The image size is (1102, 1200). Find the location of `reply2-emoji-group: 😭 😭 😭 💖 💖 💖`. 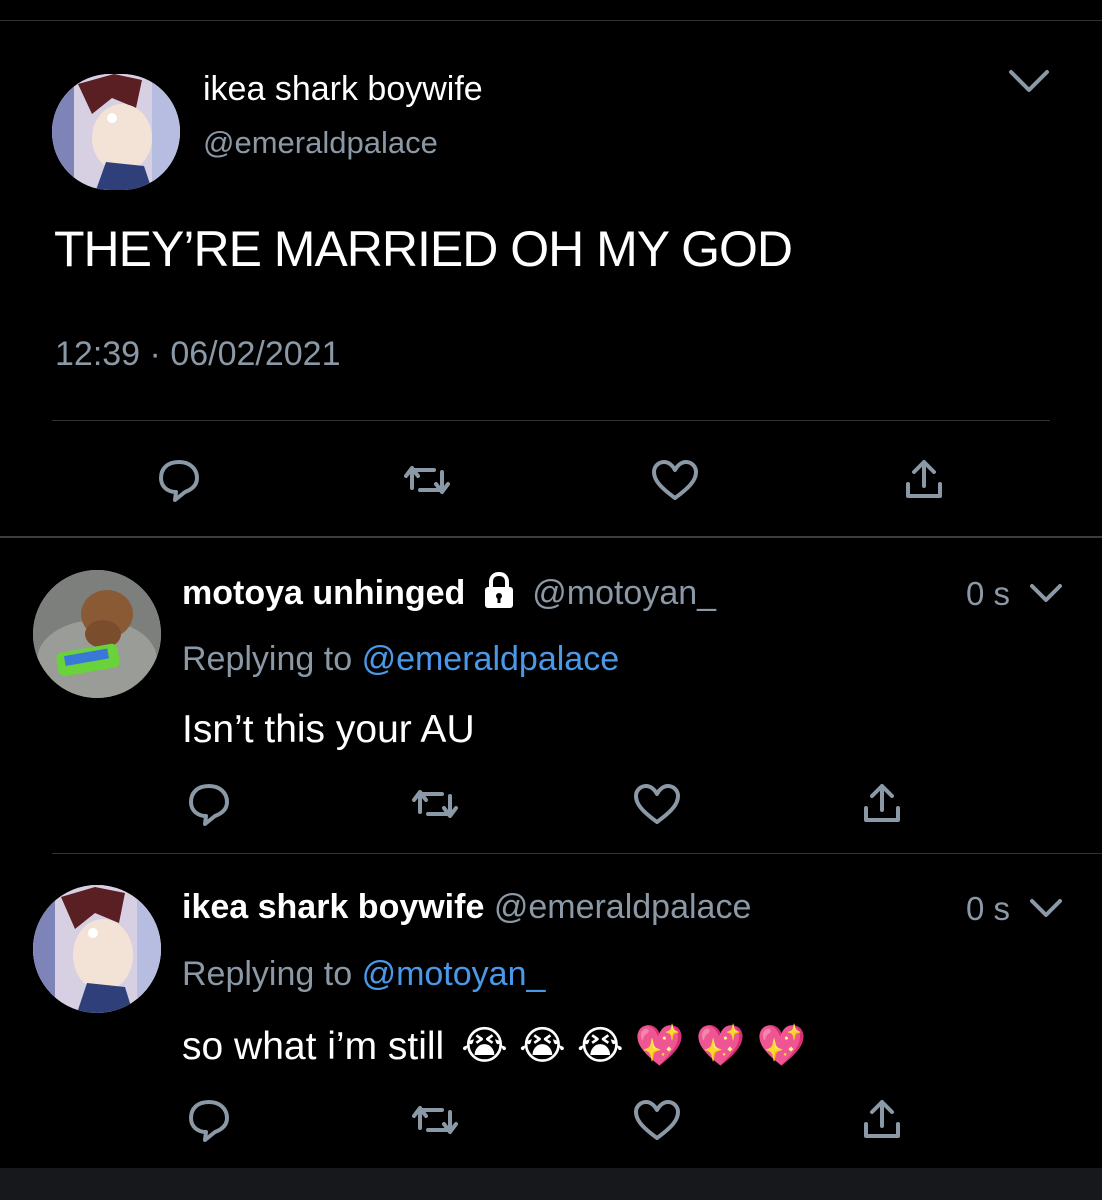

reply2-emoji-group: 😭 😭 😭 💖 💖 💖 is located at coordinates (633, 1046).